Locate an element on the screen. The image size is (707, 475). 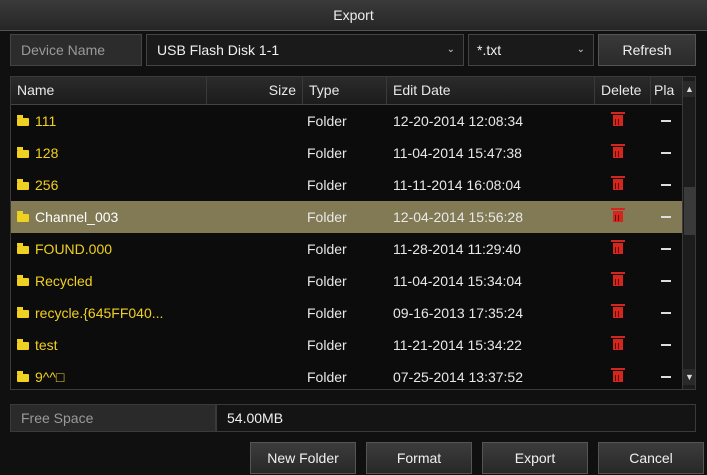
file-edit-date: 07-25-2014 13:37:52 is located at coordinates (458, 377).